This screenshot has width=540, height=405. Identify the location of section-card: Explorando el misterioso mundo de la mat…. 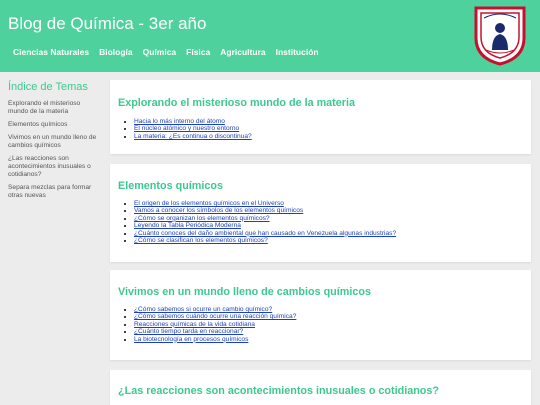
(320, 117).